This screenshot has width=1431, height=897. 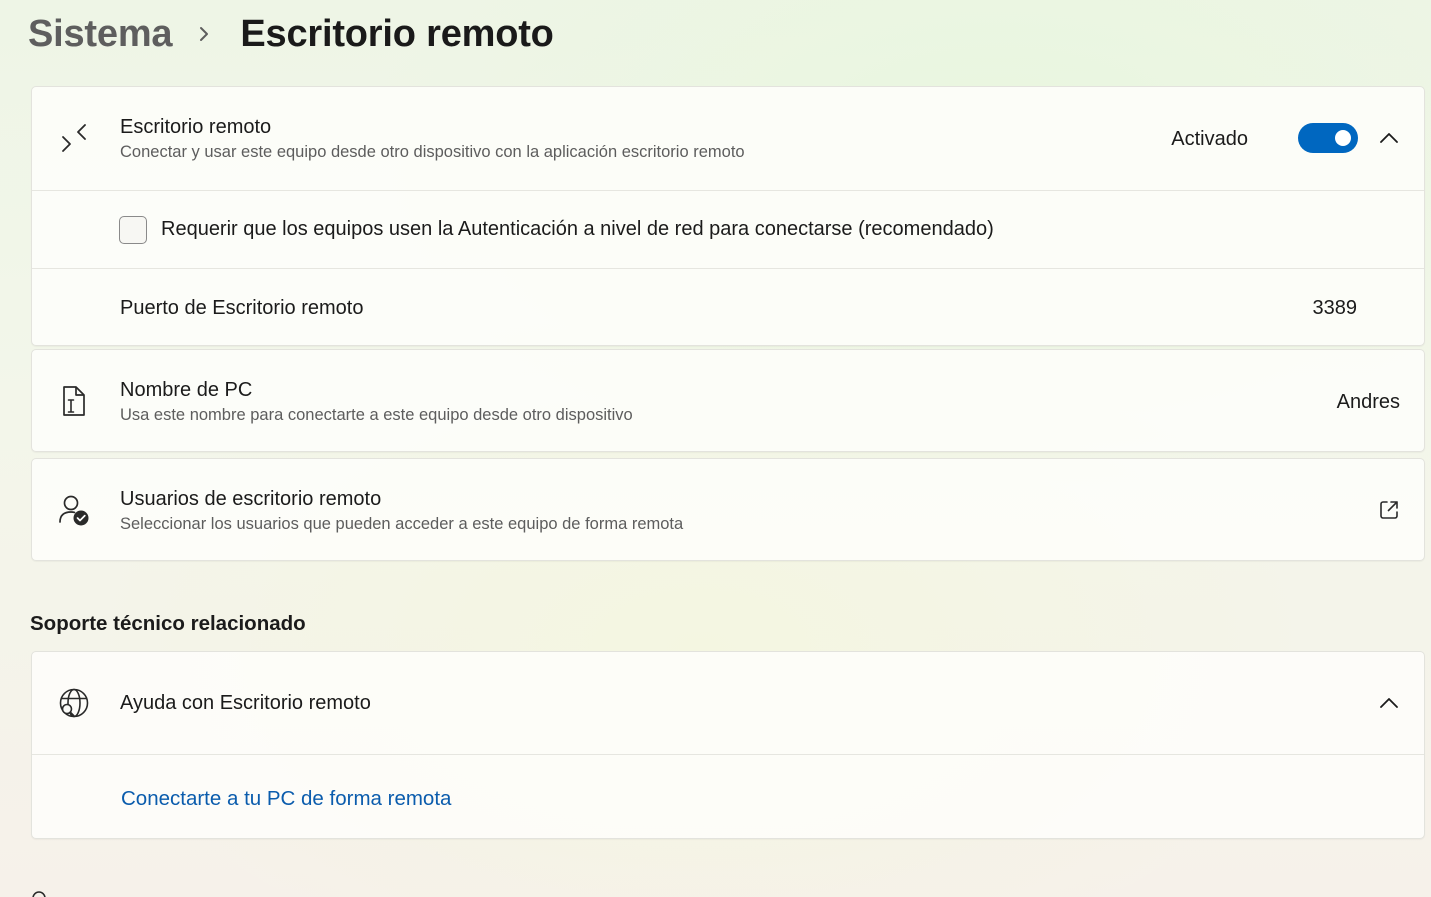 I want to click on help-header-row: Ayuda con Escritorio remoto, so click(x=728, y=703).